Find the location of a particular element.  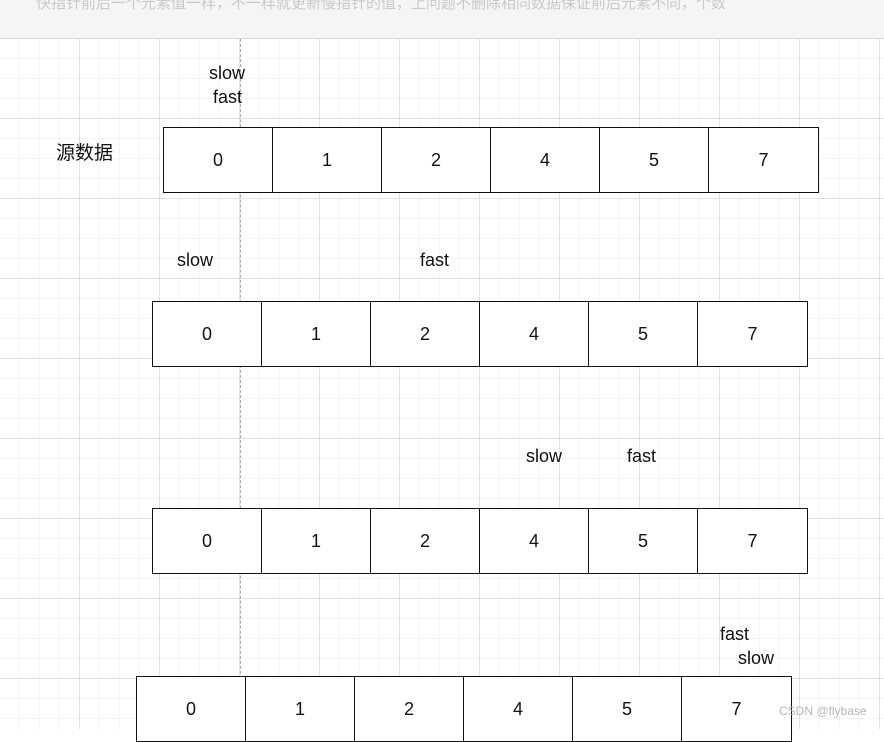

row1-slow-label: slow is located at coordinates (227, 73).